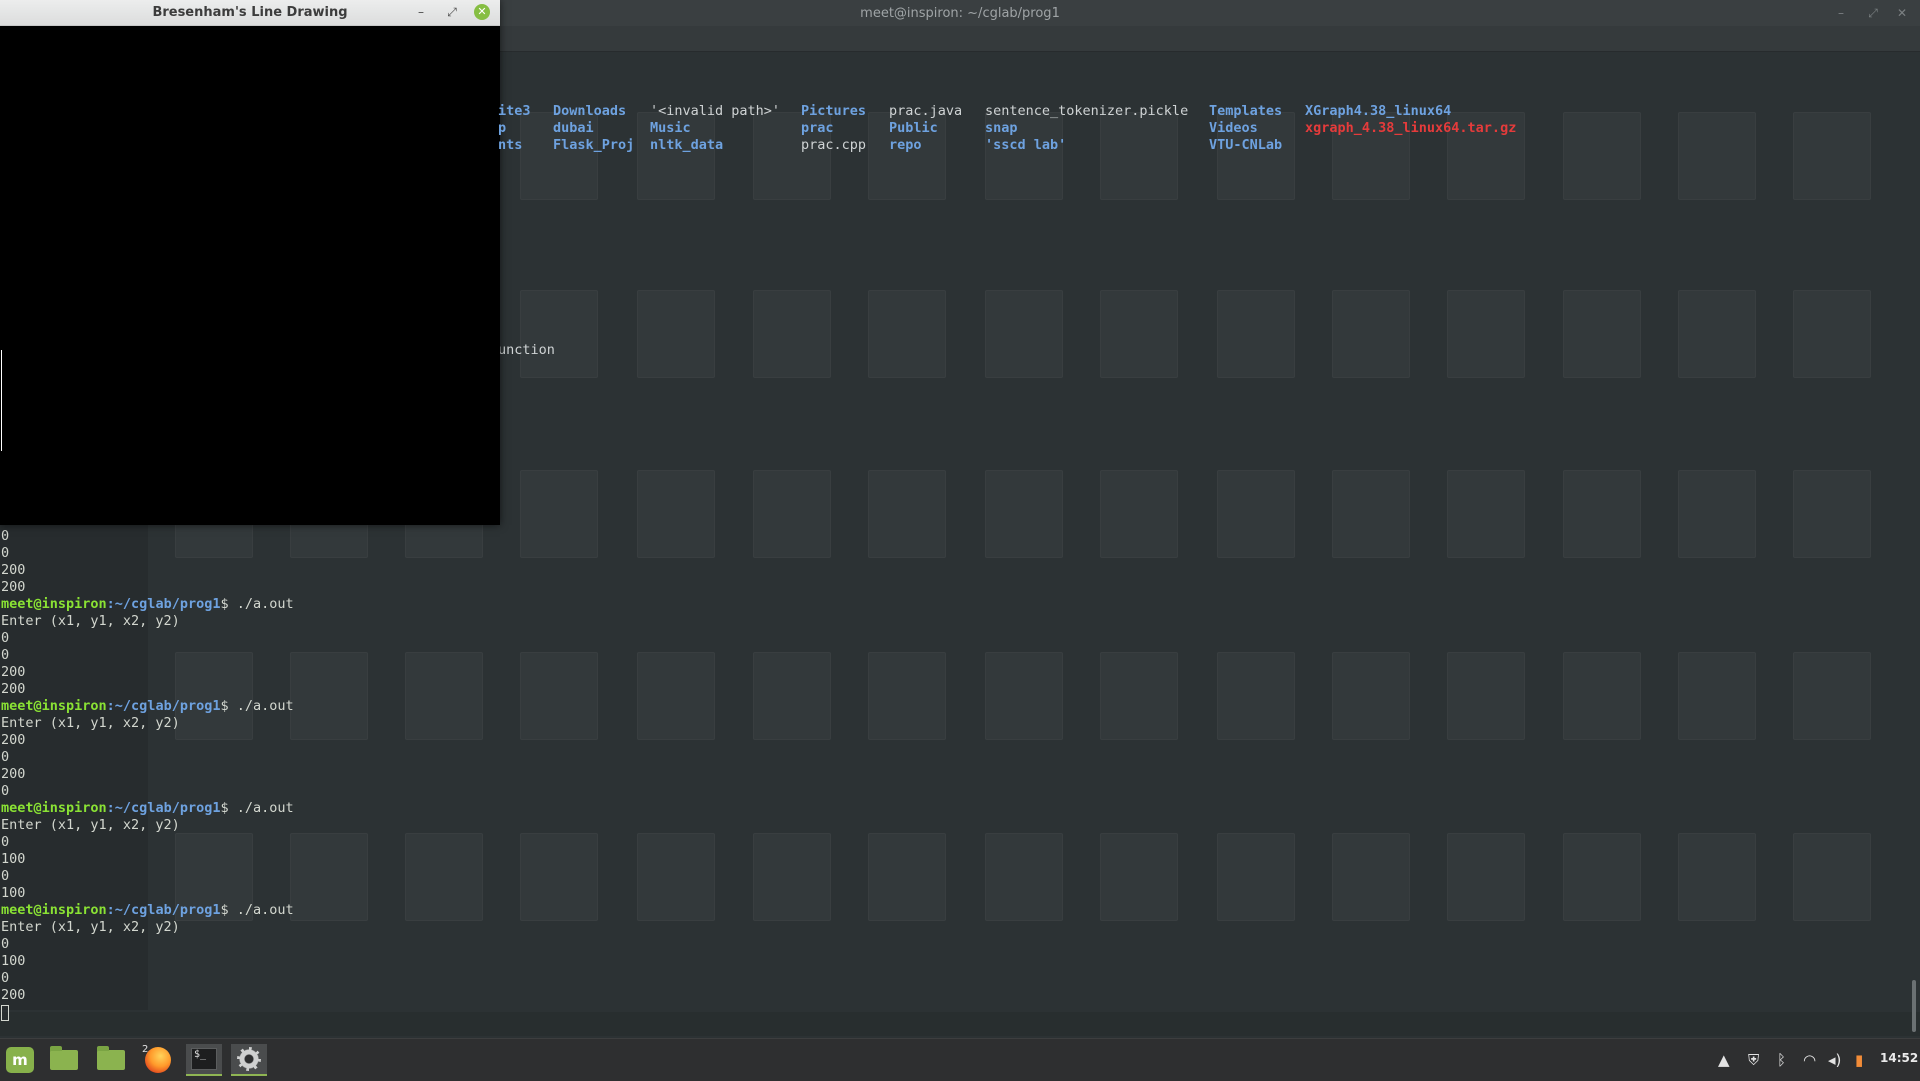 This screenshot has height=1081, width=1920. I want to click on ls-entry: sentence_tokenizer.pickle, so click(1087, 111).